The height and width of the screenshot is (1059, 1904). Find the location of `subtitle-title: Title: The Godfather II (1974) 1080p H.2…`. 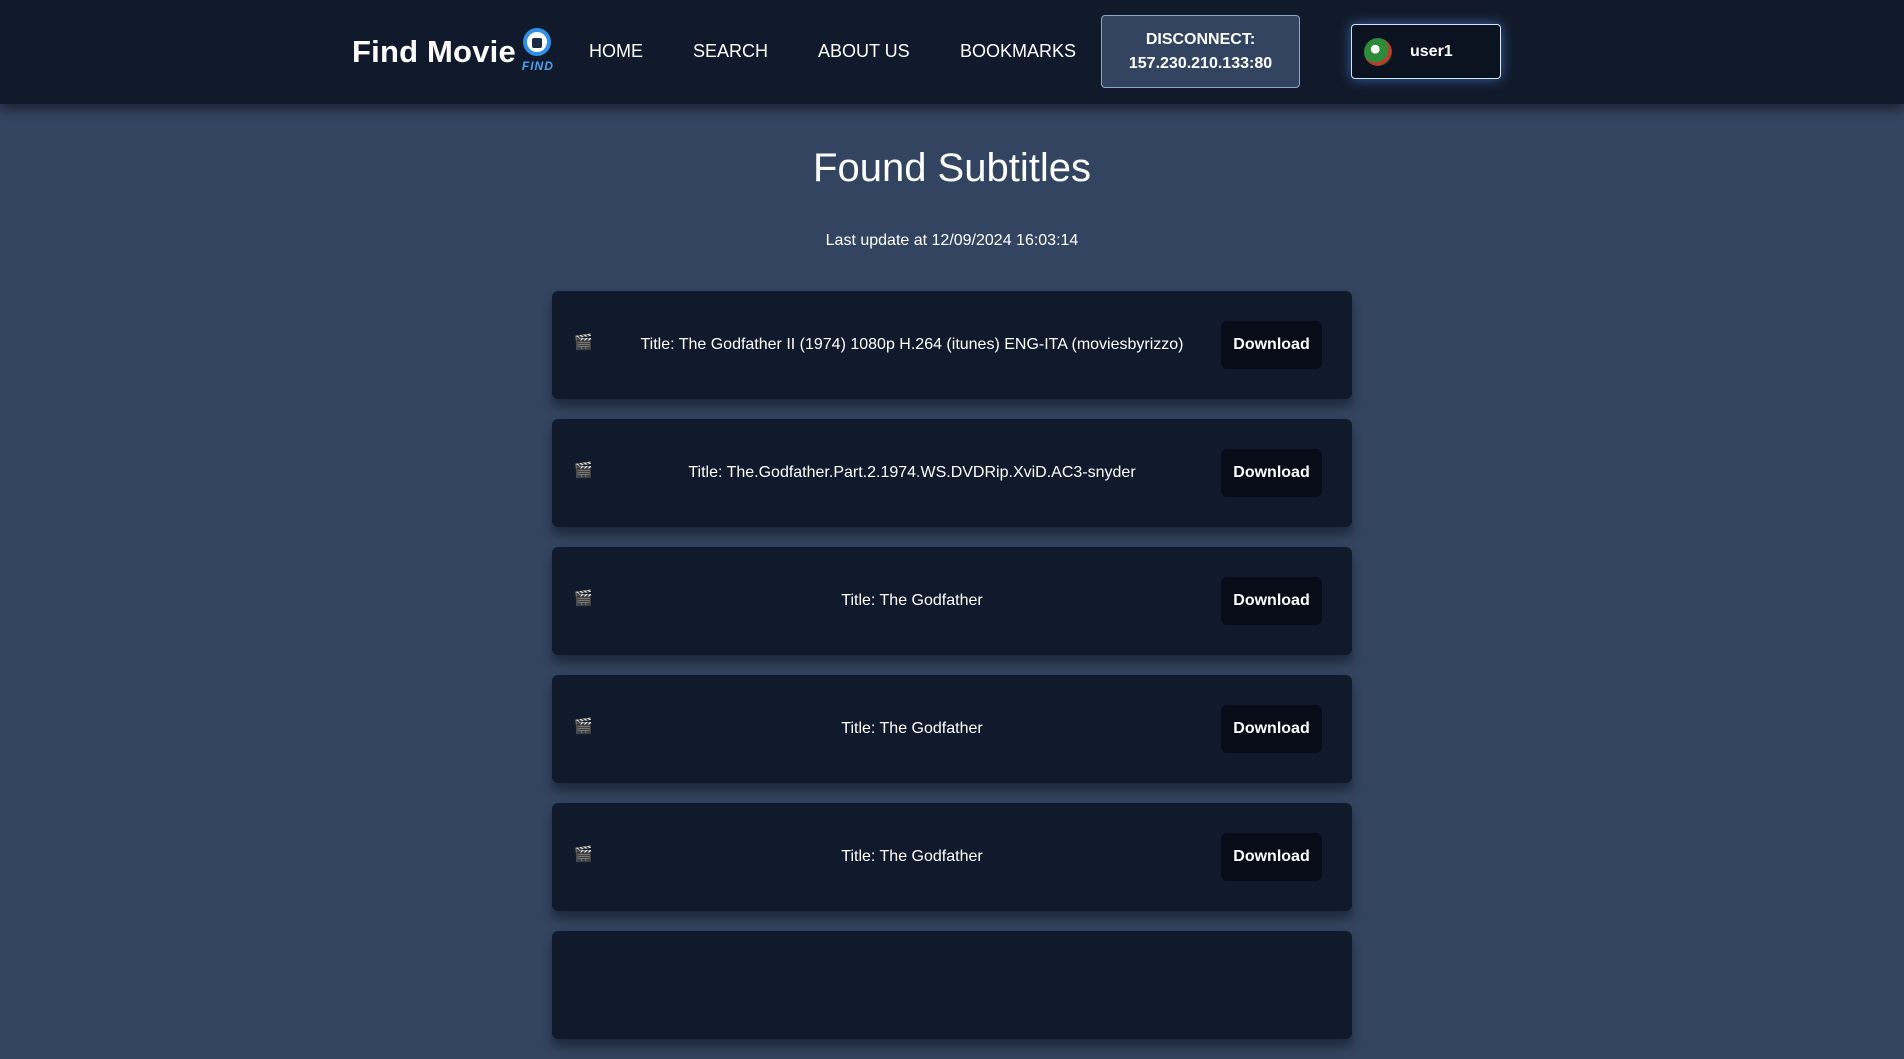

subtitle-title: Title: The Godfather II (1974) 1080p H.2… is located at coordinates (912, 344).